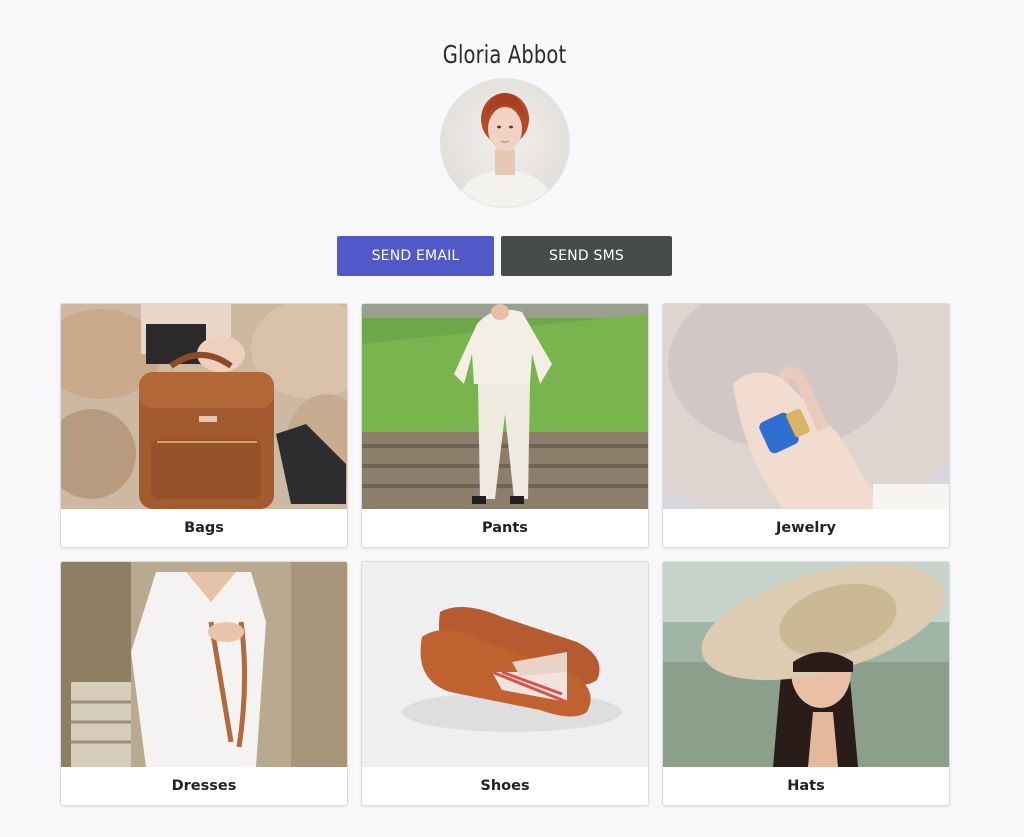 The image size is (1024, 837). Describe the element at coordinates (204, 528) in the screenshot. I see `category-label: Bags` at that location.